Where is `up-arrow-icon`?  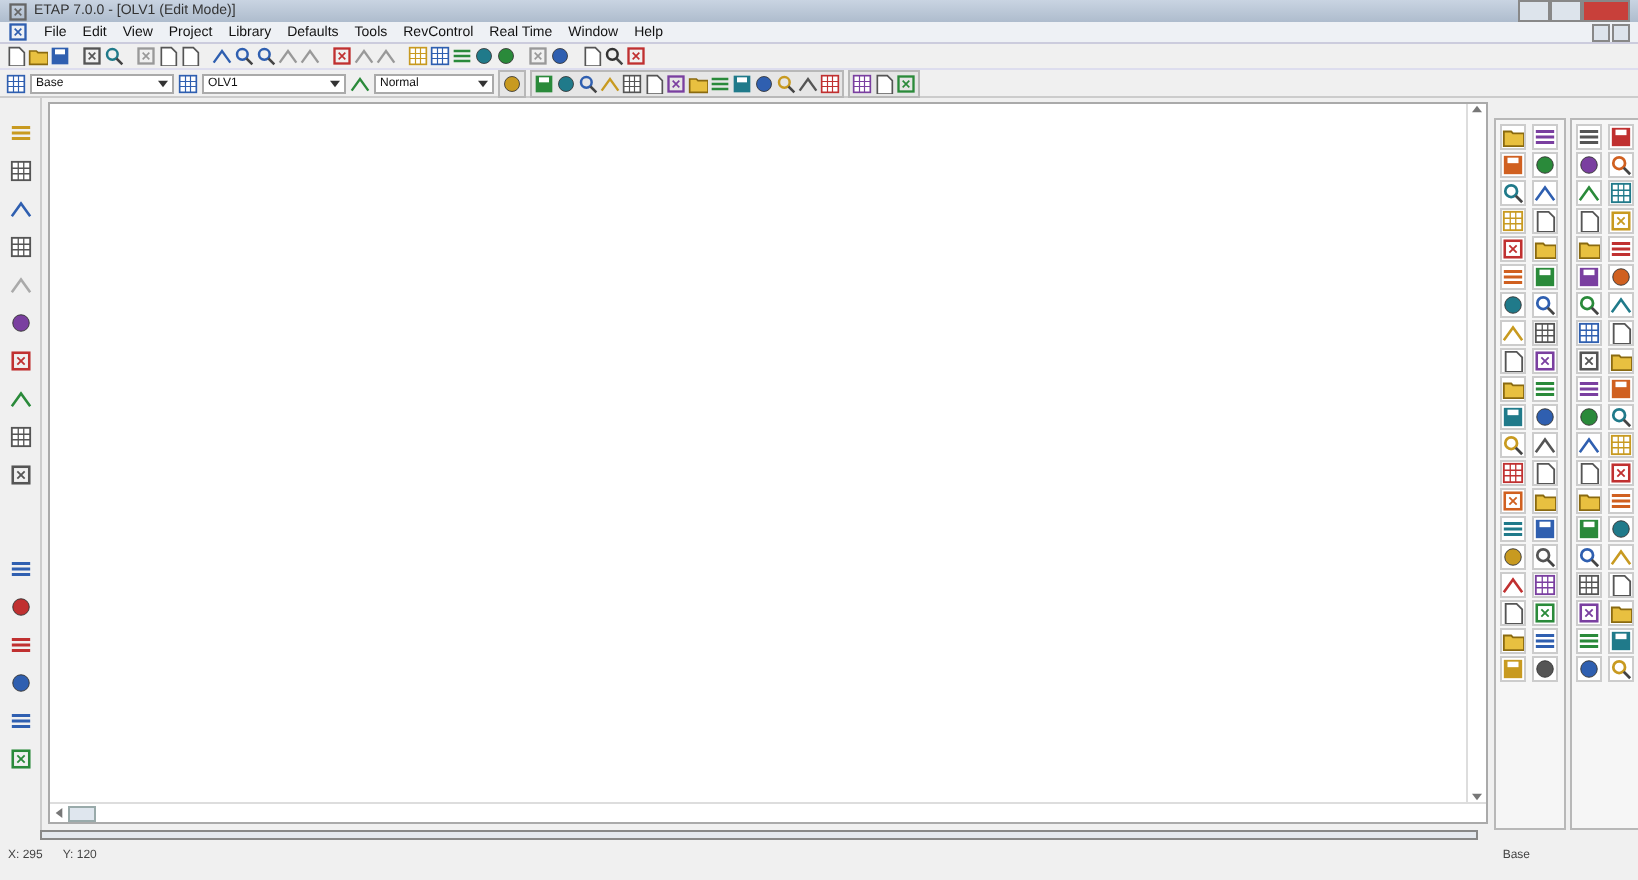
up-arrow-icon is located at coordinates (1477, 109).